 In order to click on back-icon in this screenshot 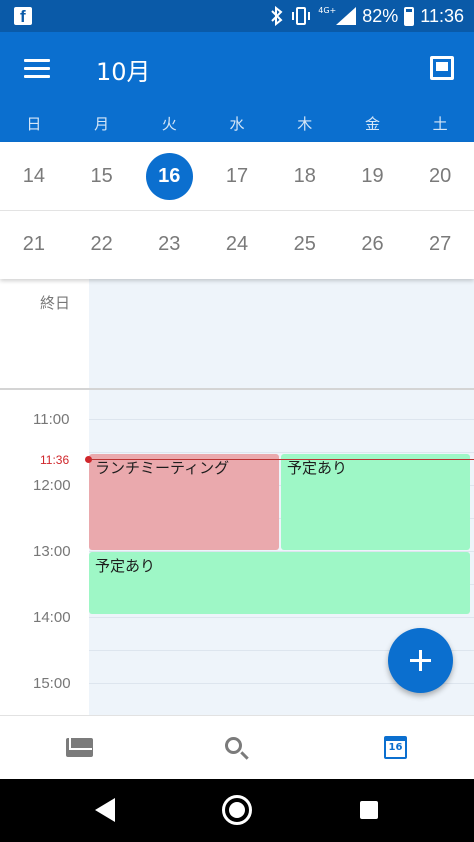, I will do `click(105, 810)`.